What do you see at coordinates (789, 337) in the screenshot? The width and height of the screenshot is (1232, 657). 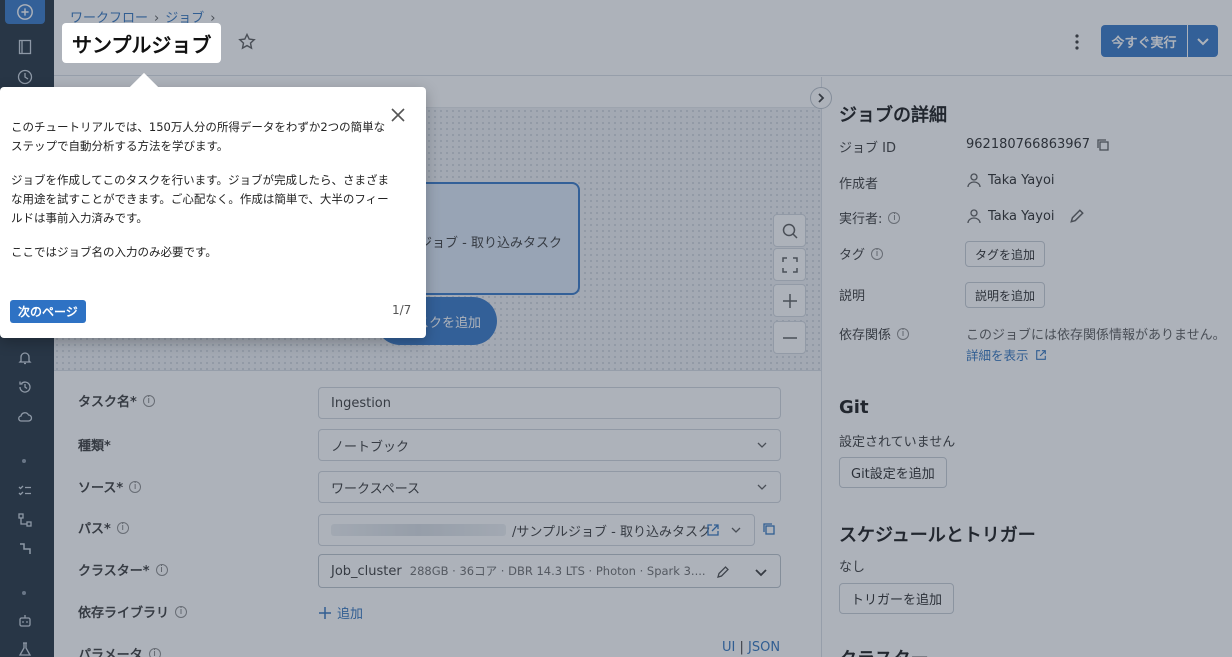 I see `zoom-out-icon` at bounding box center [789, 337].